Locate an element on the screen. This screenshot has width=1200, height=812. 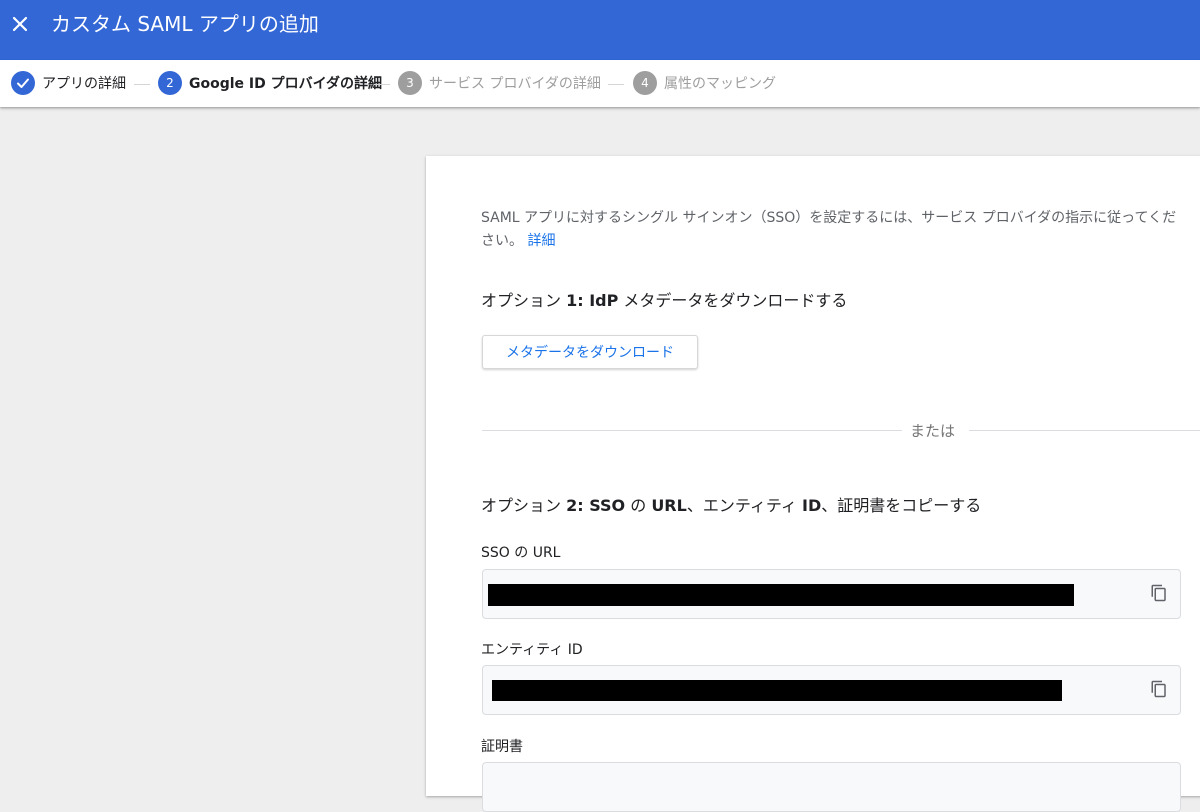
option2-suffix: 、証明書をコピーする is located at coordinates (901, 505).